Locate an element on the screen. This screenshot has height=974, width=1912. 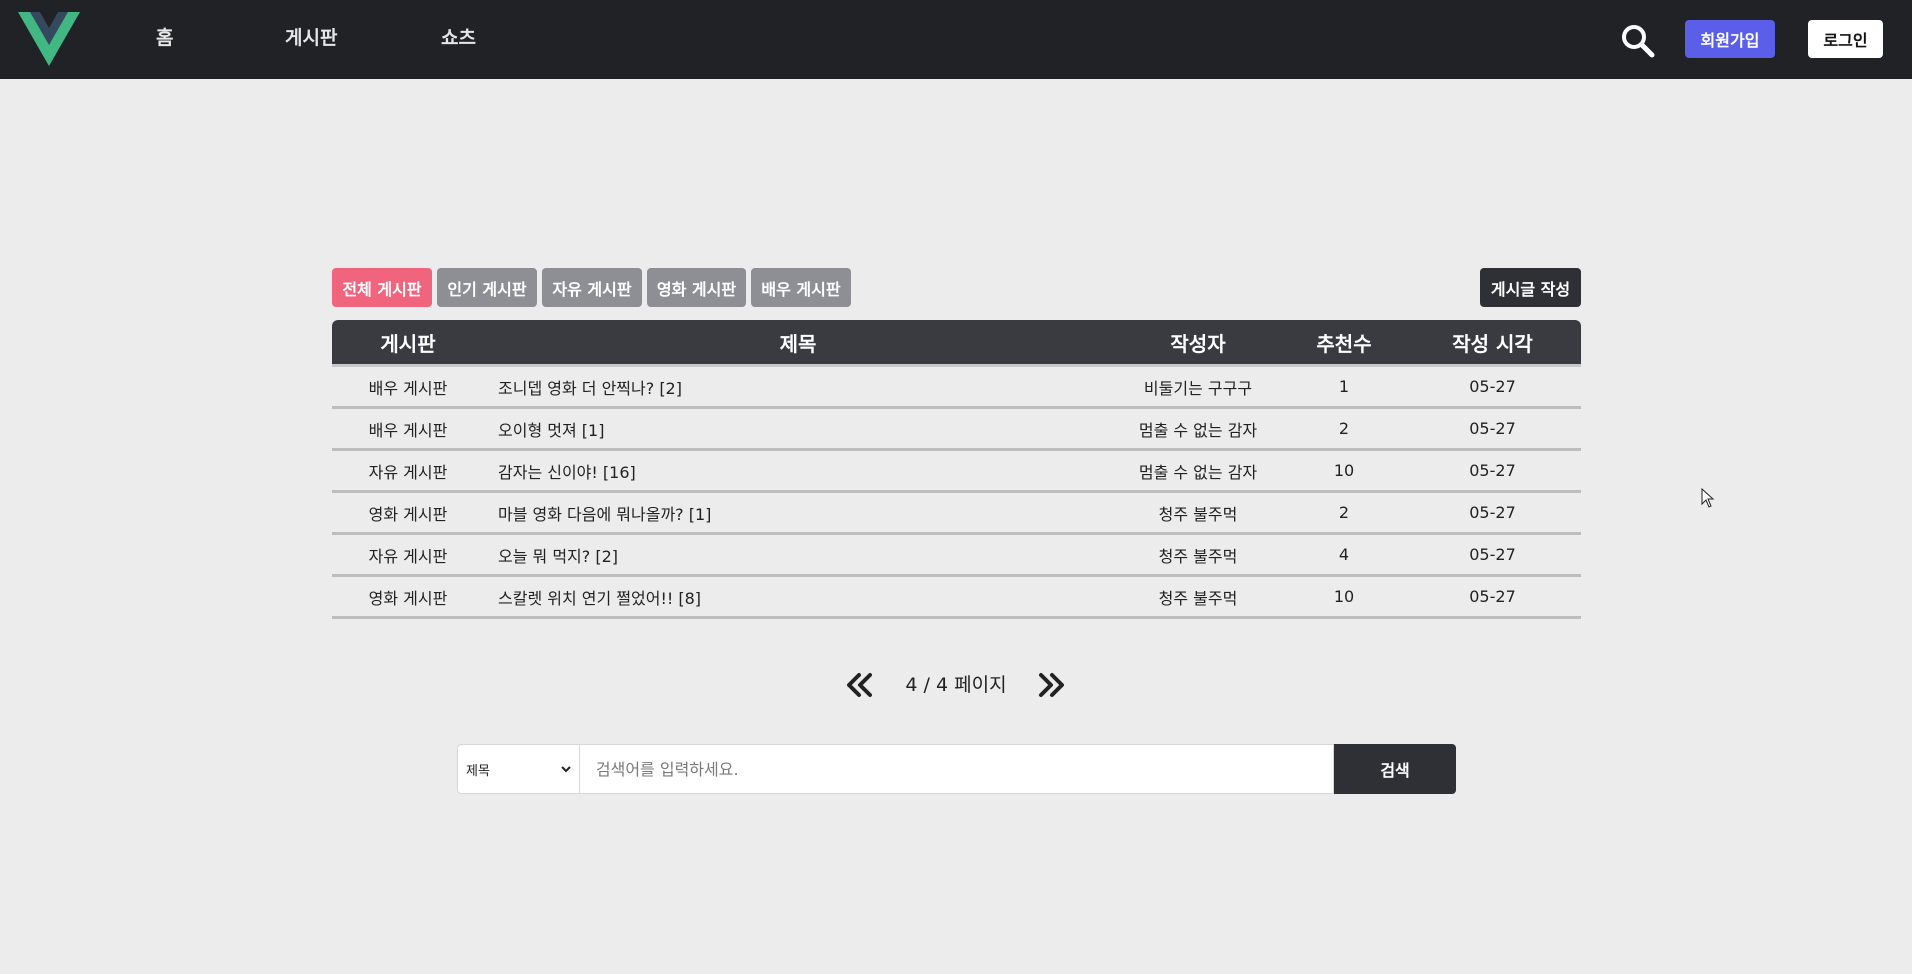
search-input is located at coordinates (956, 769).